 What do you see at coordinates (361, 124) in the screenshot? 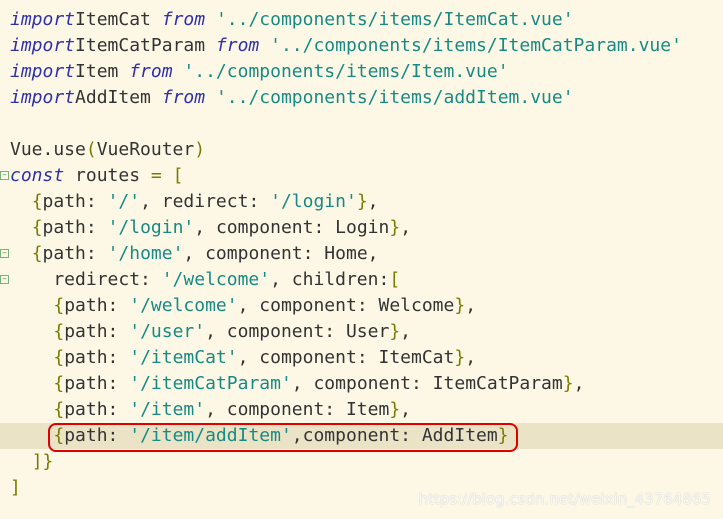
I see `code-line` at bounding box center [361, 124].